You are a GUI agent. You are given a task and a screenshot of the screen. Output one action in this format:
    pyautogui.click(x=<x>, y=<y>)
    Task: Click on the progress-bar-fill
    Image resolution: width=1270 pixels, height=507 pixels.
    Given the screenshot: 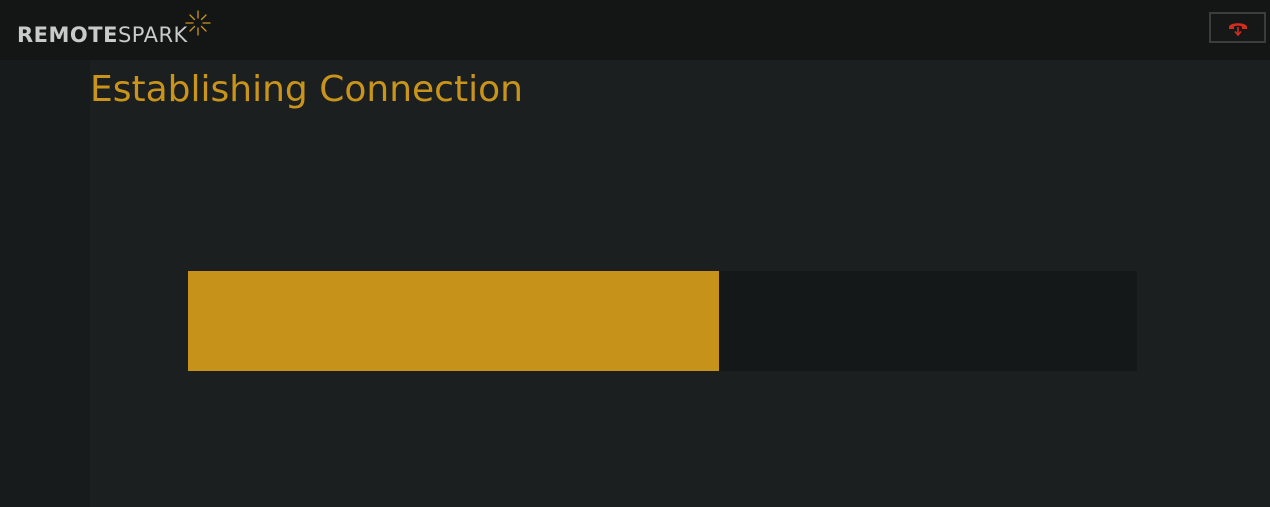 What is the action you would take?
    pyautogui.click(x=454, y=321)
    